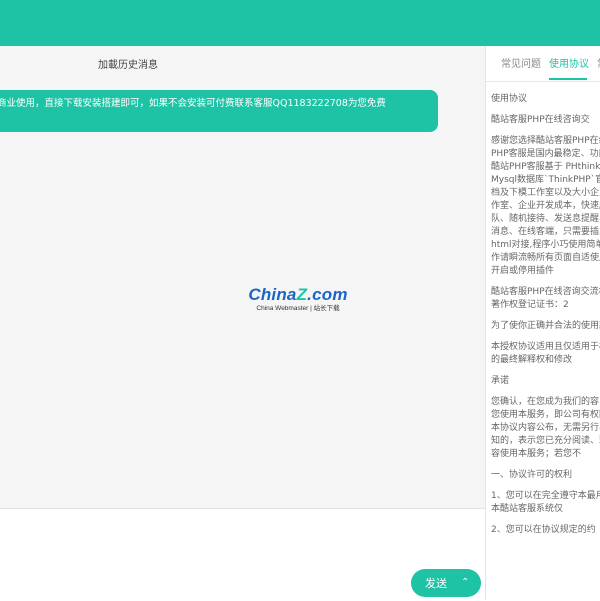 The width and height of the screenshot is (600, 601). I want to click on agreement-paragraph: 为了使你正确并合法的使用款:, so click(545, 326).